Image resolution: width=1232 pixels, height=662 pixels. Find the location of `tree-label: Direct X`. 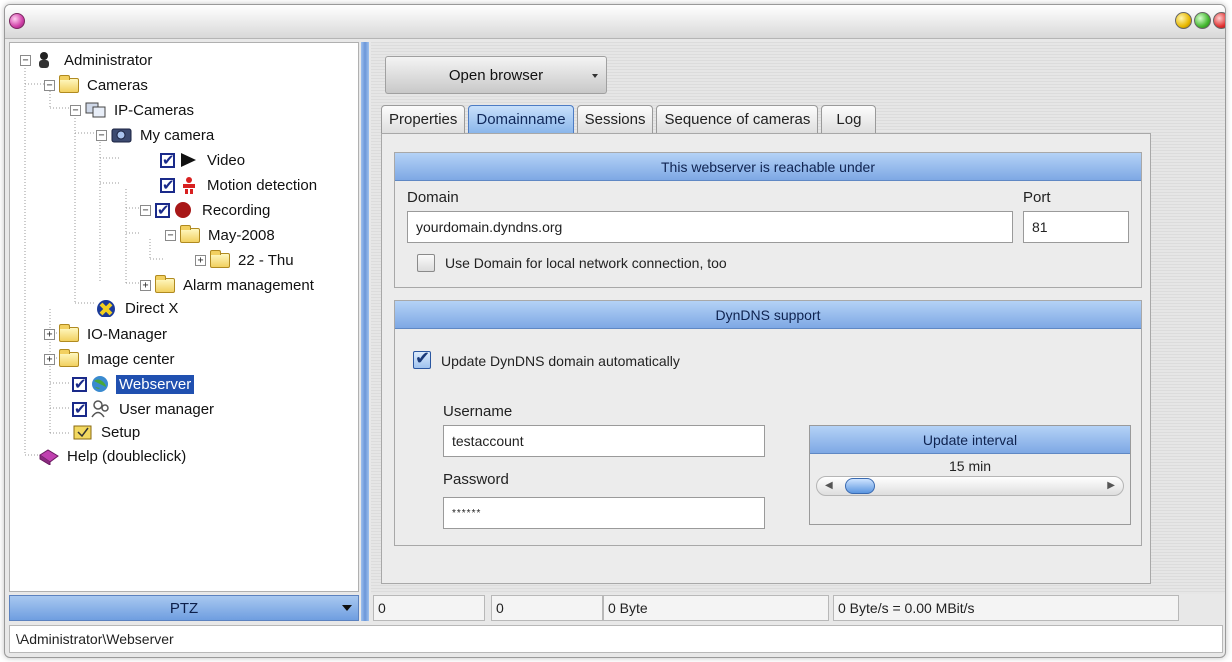

tree-label: Direct X is located at coordinates (152, 308).